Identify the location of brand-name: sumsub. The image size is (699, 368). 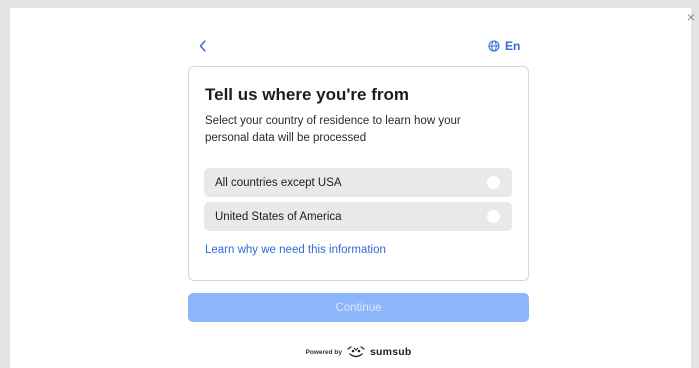
(391, 352).